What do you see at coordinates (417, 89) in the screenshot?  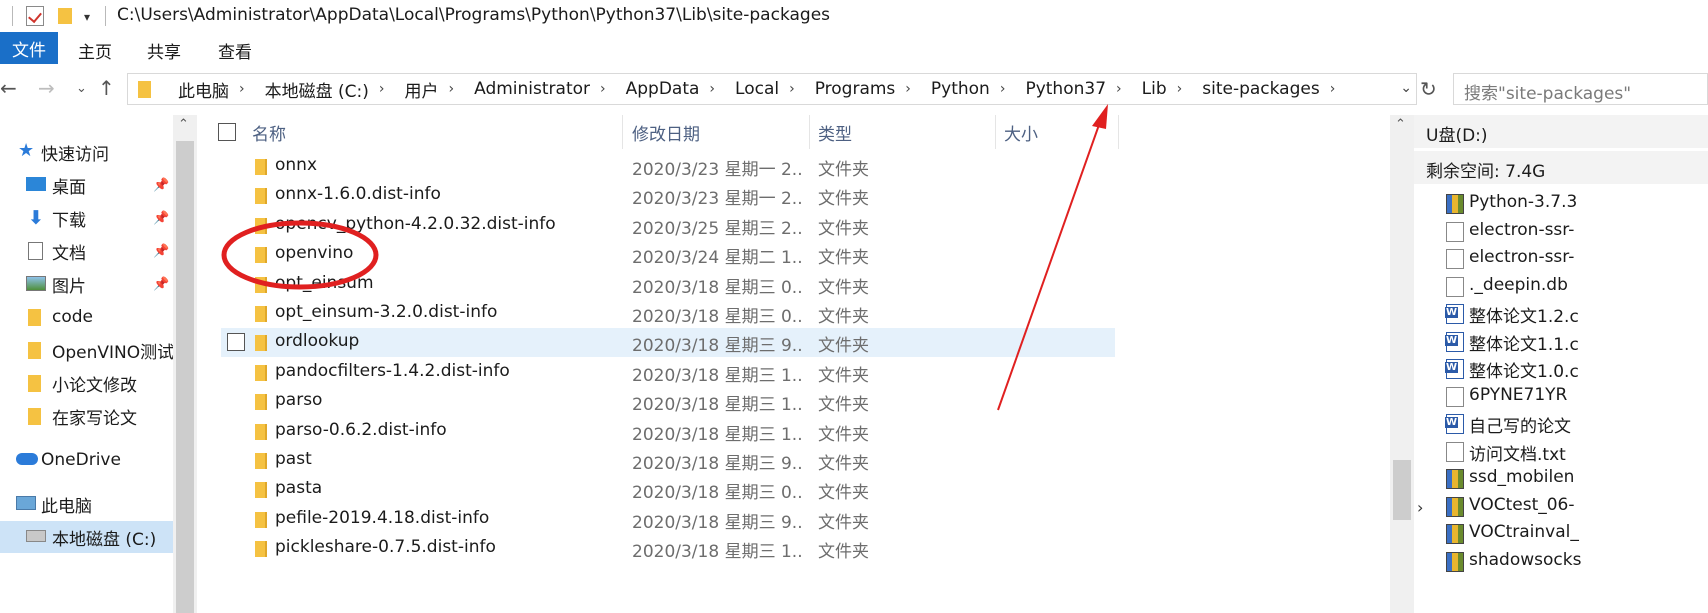 I see `breadcrumb-item: 用户` at bounding box center [417, 89].